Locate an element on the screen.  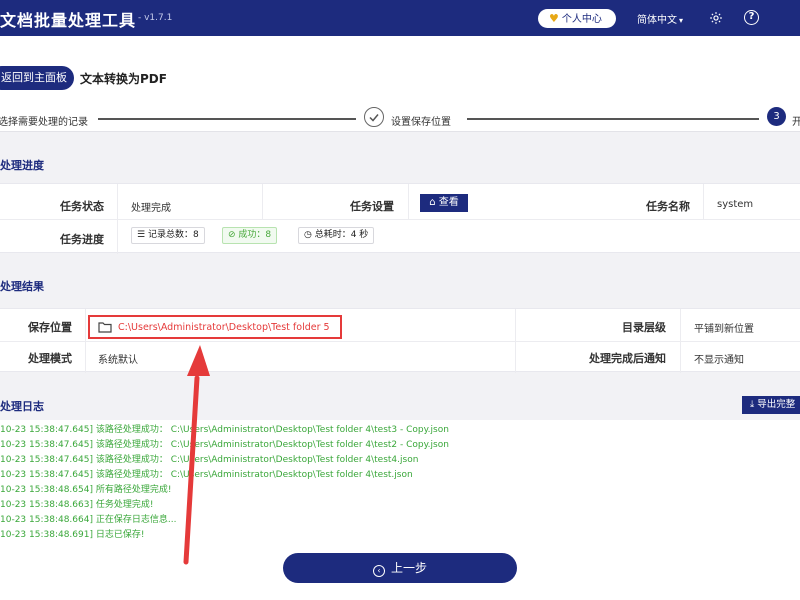
total-records-chip: ☰ 记录总数：8 is located at coordinates (168, 235).